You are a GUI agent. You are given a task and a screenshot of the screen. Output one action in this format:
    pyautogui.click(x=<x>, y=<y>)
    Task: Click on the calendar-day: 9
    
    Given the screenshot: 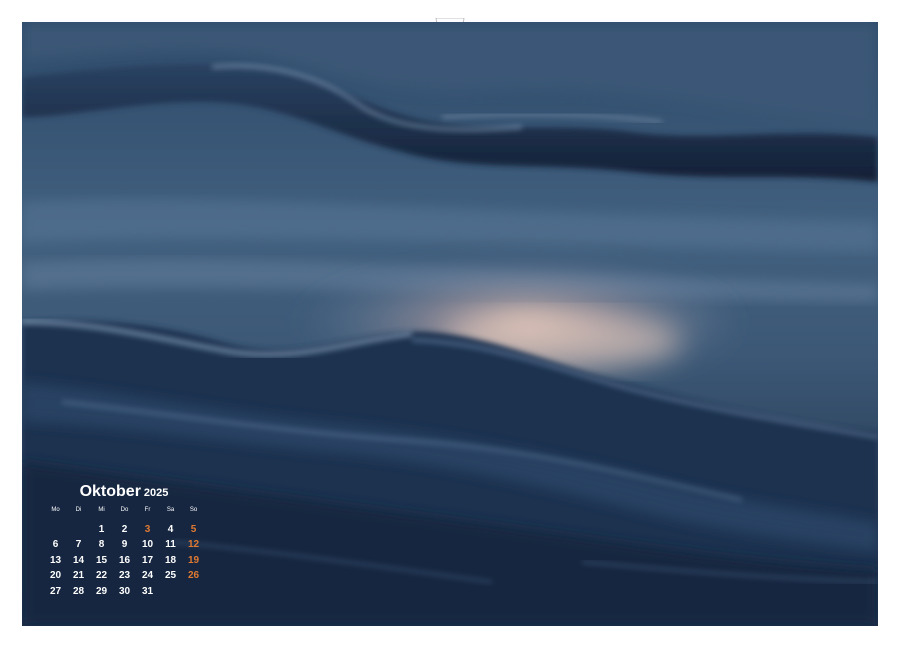 What is the action you would take?
    pyautogui.click(x=124, y=544)
    